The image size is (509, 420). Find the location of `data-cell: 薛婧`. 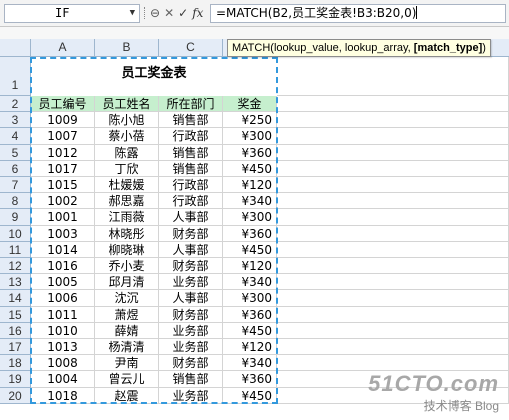

data-cell: 薛婧 is located at coordinates (127, 330).